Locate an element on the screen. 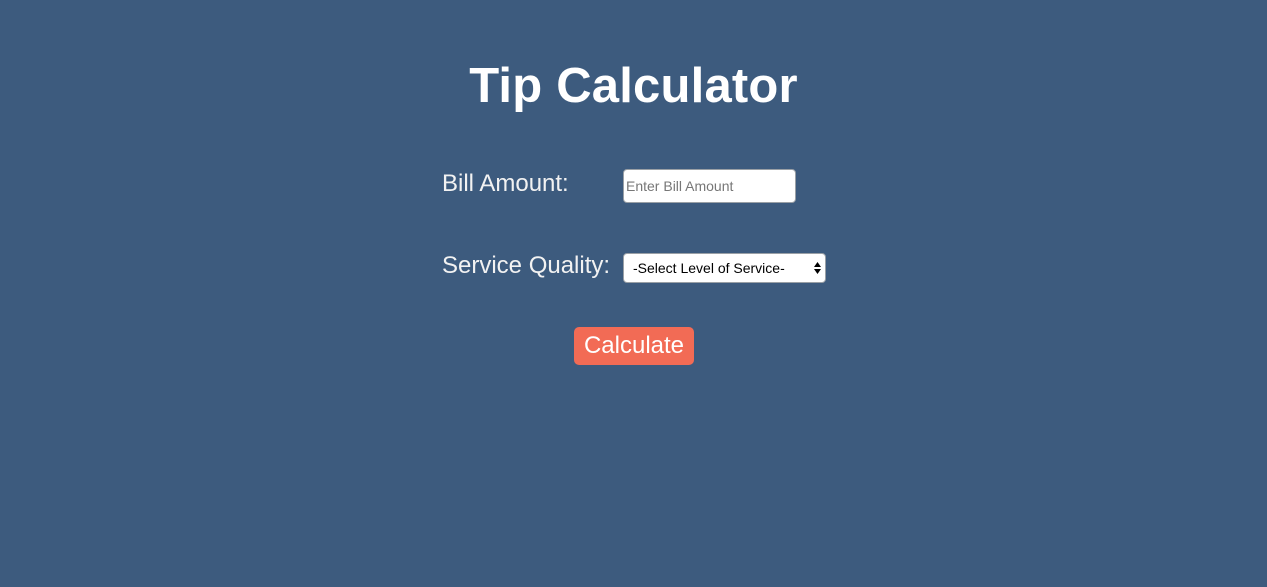  service-quality-label: Service Quality: is located at coordinates (526, 265).